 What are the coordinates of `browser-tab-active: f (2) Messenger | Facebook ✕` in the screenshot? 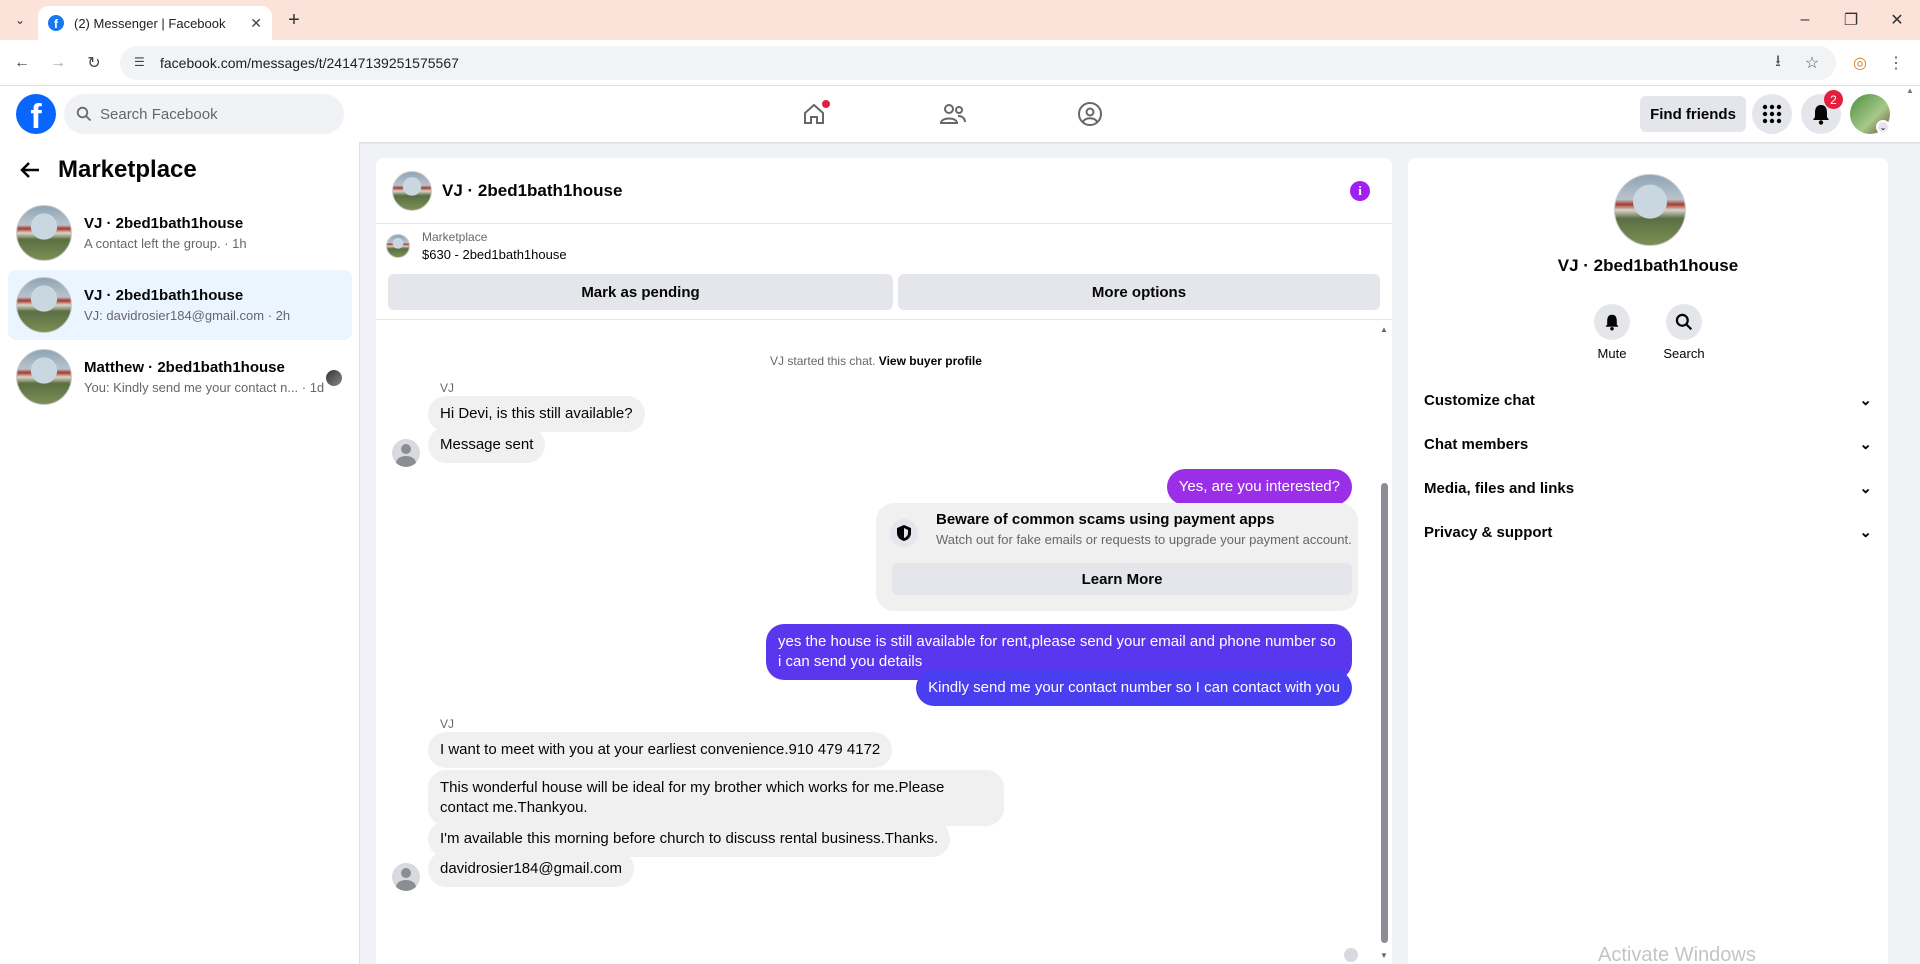 It's located at (155, 23).